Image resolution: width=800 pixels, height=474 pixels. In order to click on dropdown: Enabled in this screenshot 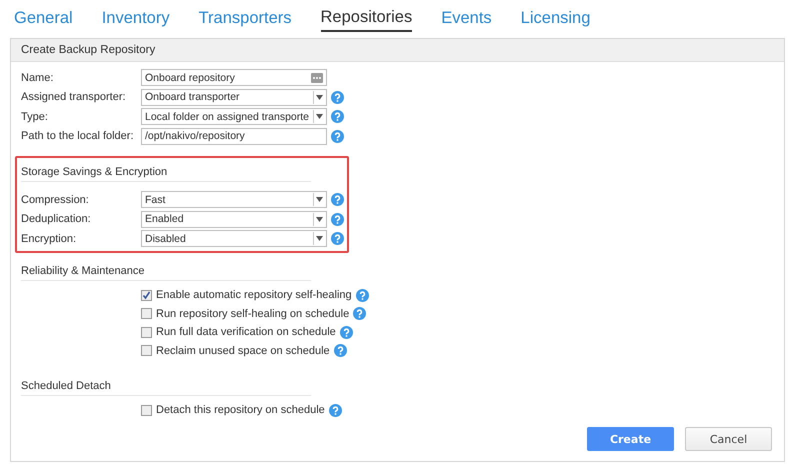, I will do `click(234, 219)`.